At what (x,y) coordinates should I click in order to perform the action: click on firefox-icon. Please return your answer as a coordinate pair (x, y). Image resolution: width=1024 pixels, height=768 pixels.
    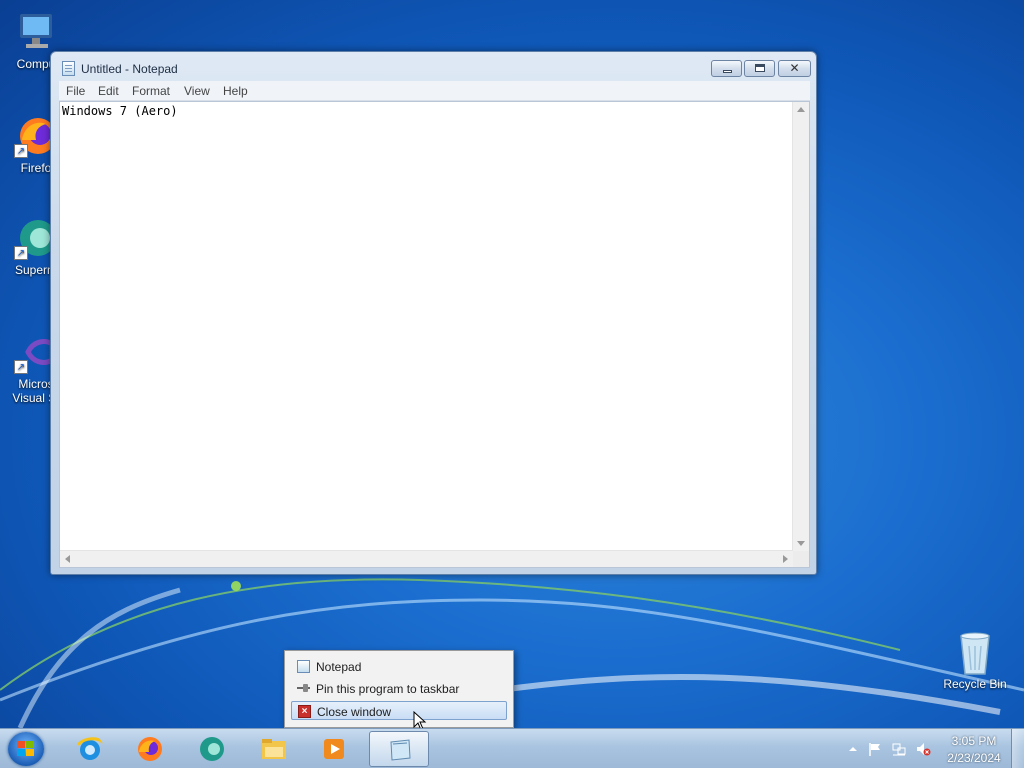
    Looking at the image, I should click on (150, 749).